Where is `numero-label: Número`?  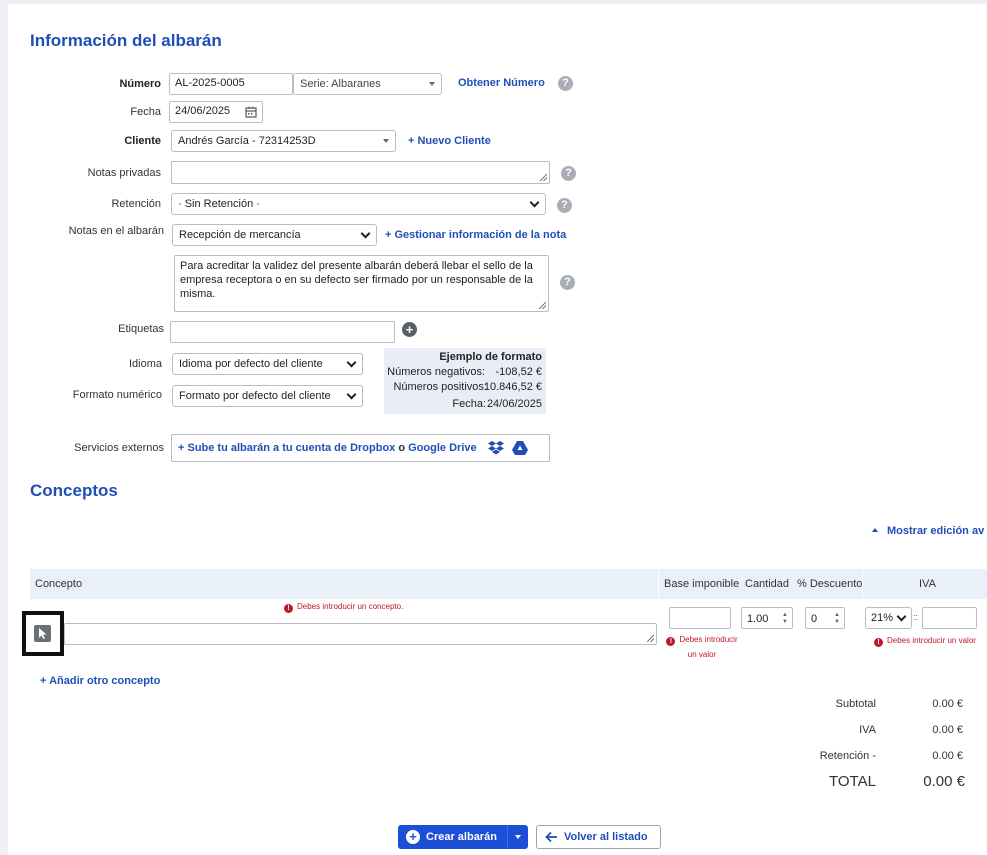
numero-label: Número is located at coordinates (140, 84).